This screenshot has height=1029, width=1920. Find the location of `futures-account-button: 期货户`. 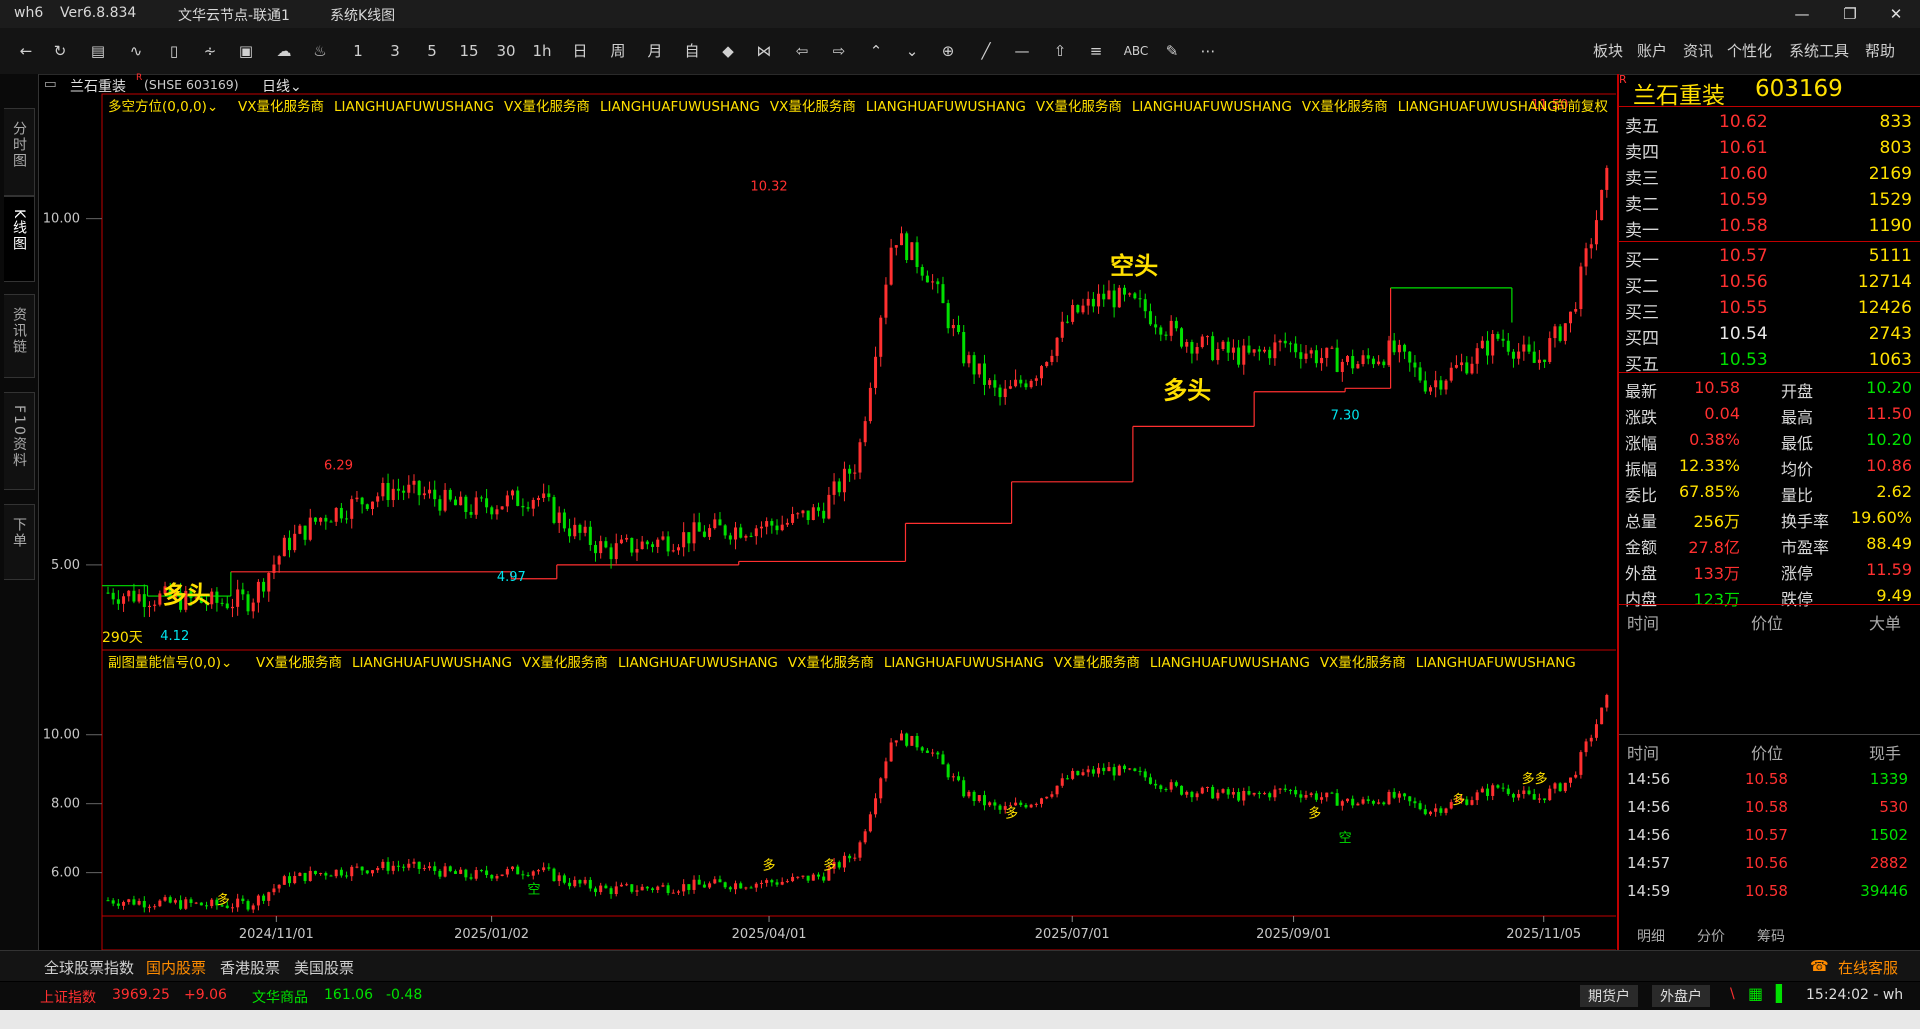

futures-account-button: 期货户 is located at coordinates (1609, 996).